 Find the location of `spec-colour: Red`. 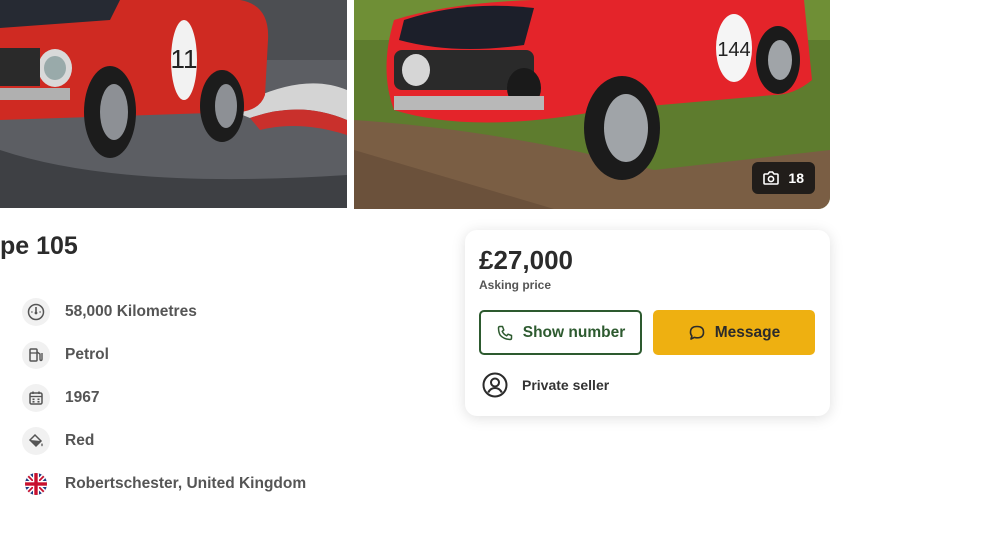

spec-colour: Red is located at coordinates (164, 440).